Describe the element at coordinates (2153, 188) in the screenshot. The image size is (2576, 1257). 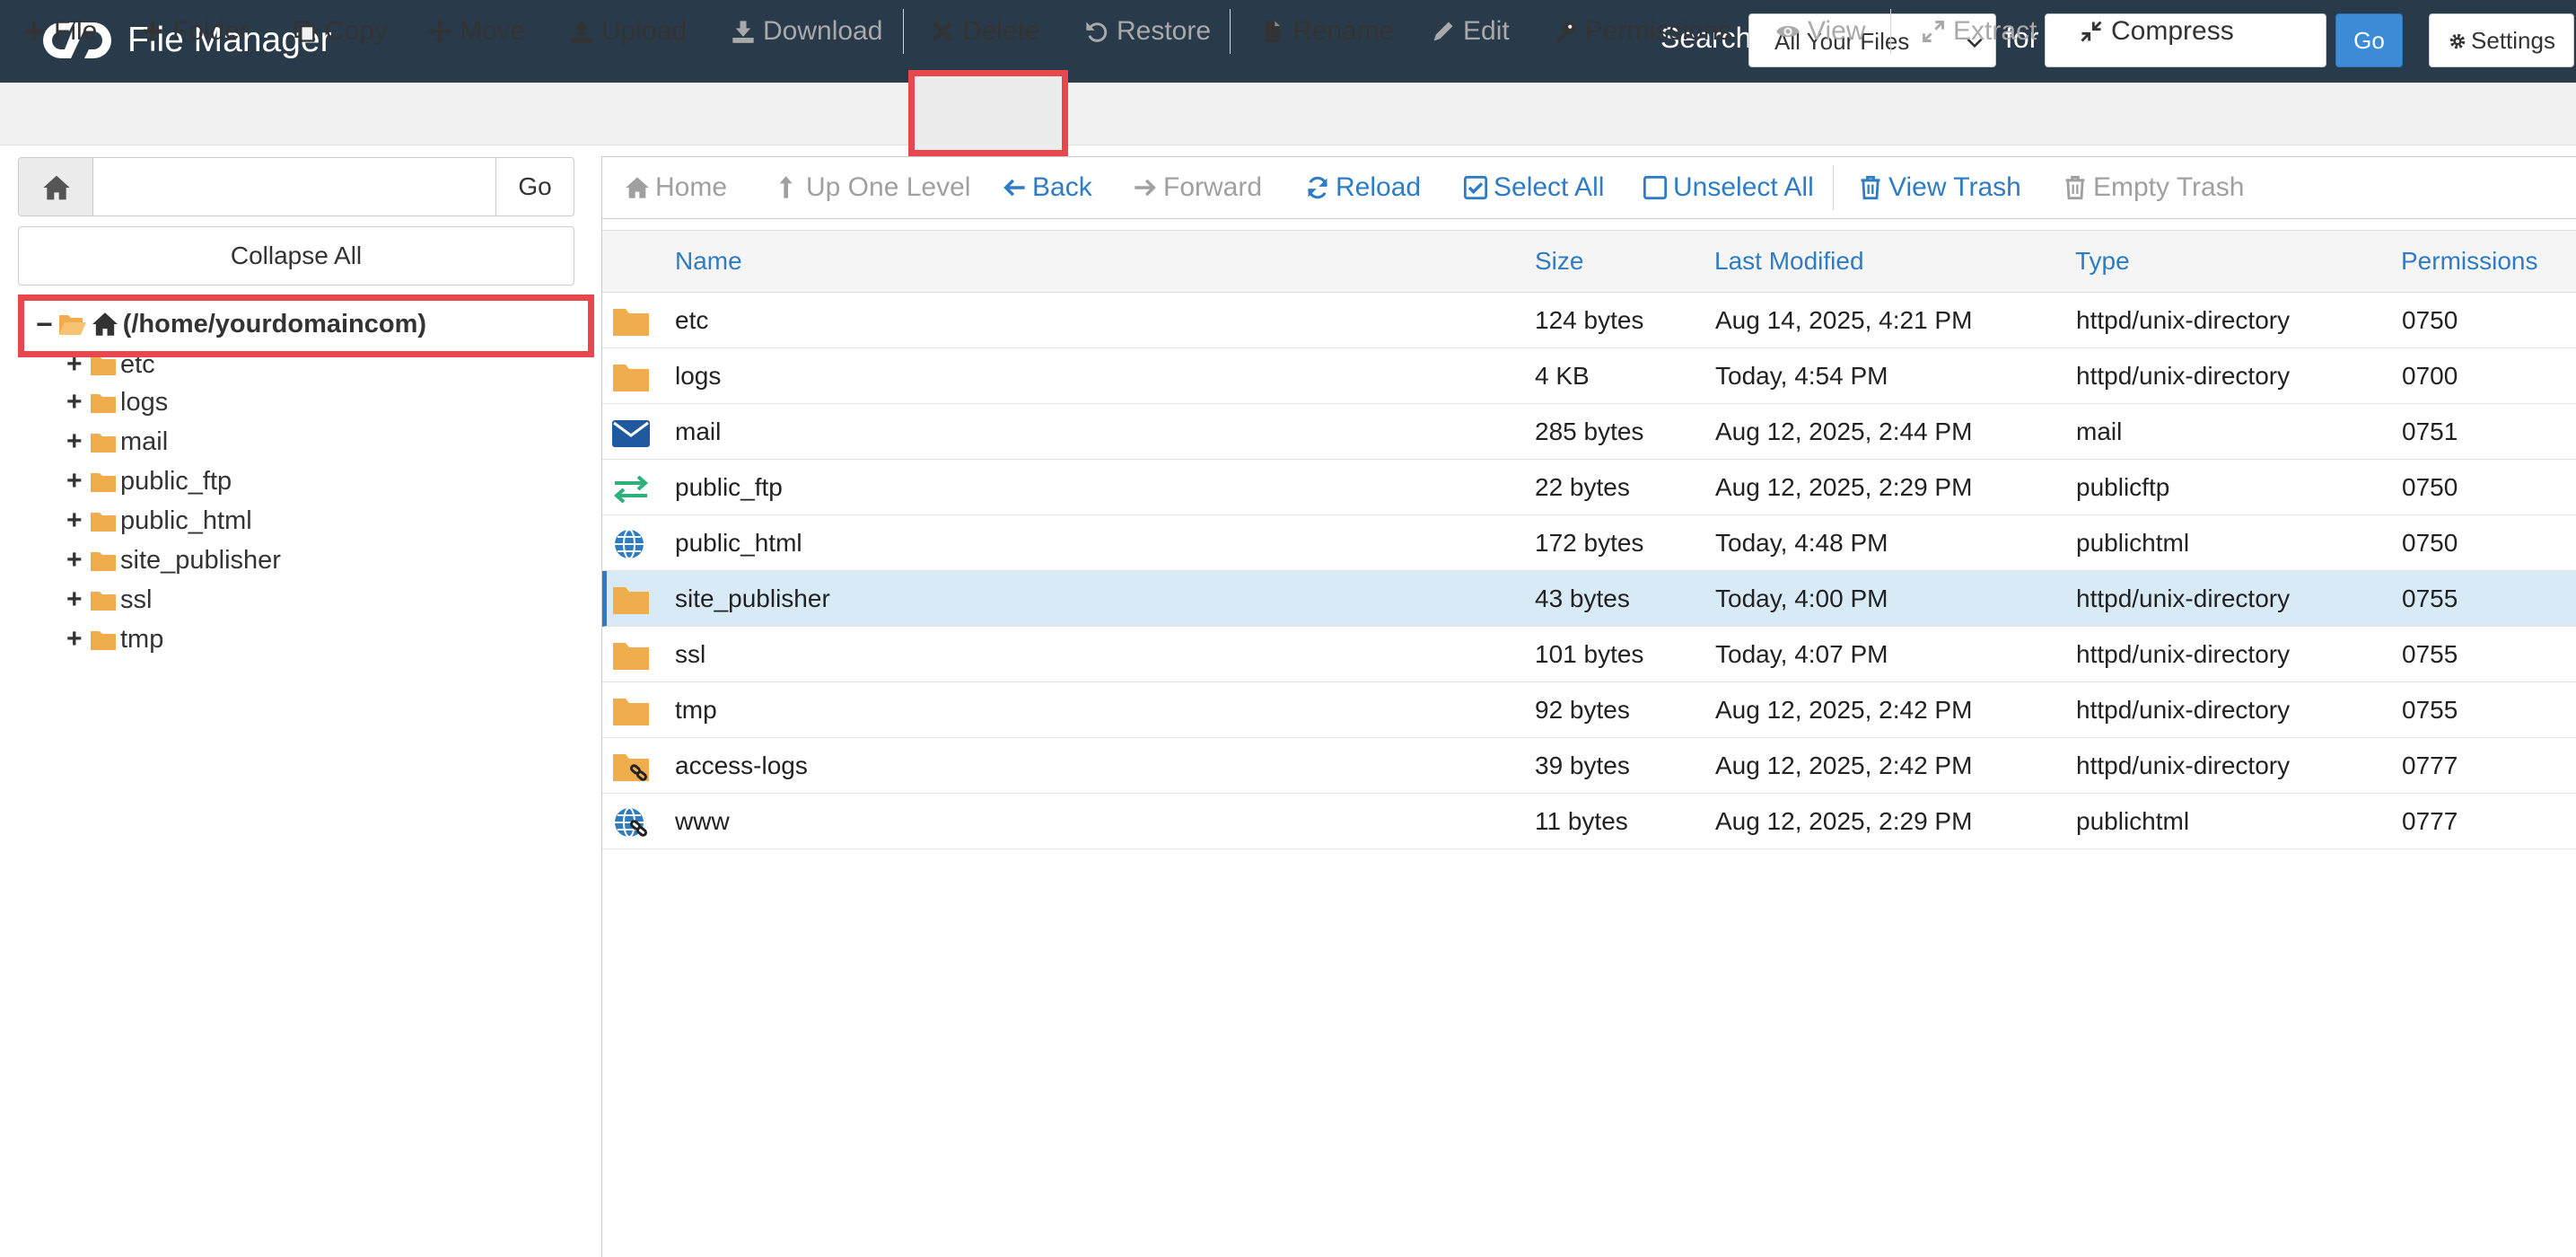
I see `empty-trash-button: Empty Trash` at that location.